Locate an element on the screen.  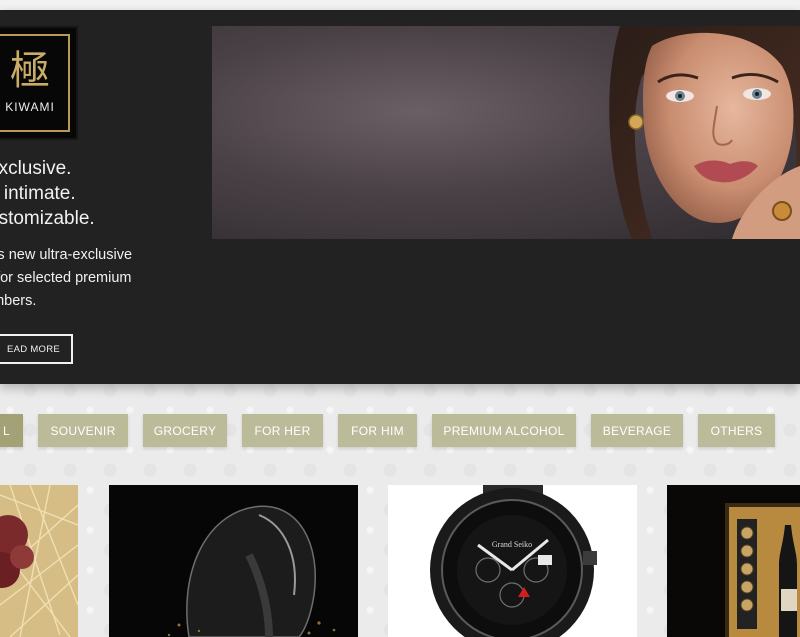
description-line: e for selected premium is located at coordinates (66, 278).